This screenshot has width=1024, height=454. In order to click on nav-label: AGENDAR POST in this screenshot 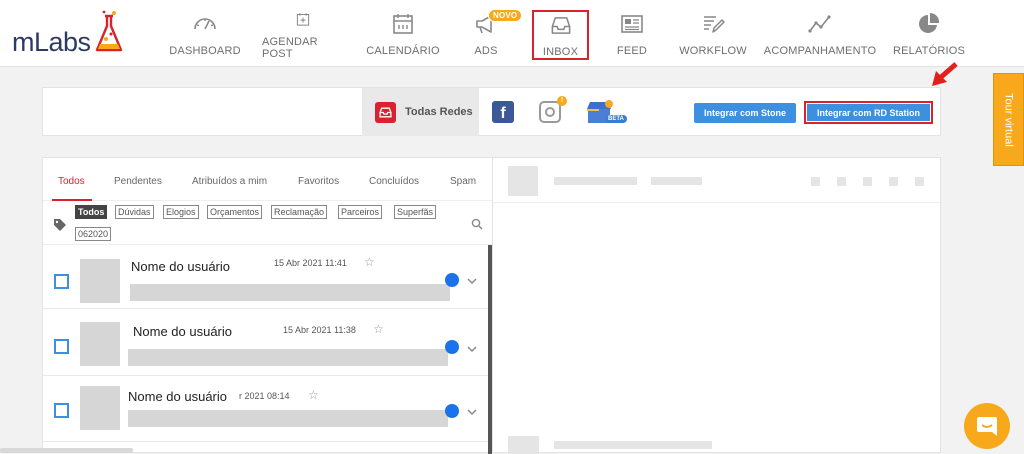, I will do `click(290, 48)`.